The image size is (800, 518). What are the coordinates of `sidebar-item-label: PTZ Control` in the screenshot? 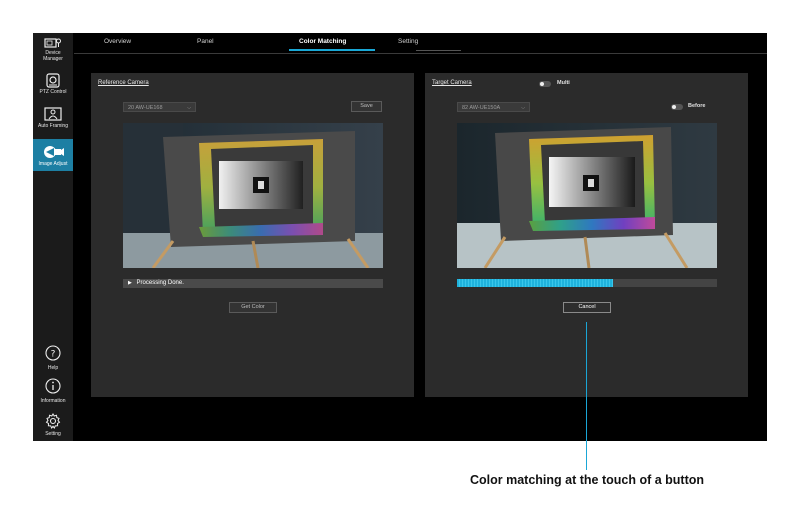 It's located at (53, 92).